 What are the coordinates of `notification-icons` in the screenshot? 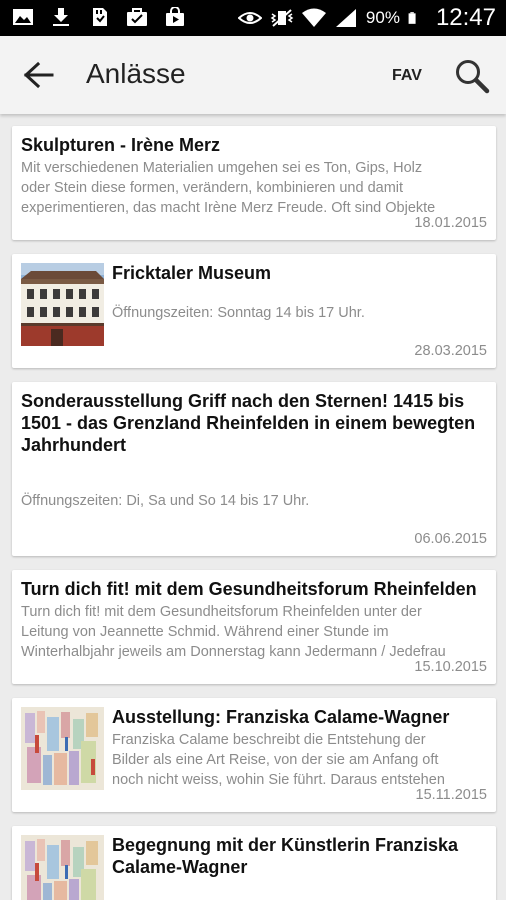 It's located at (99, 17).